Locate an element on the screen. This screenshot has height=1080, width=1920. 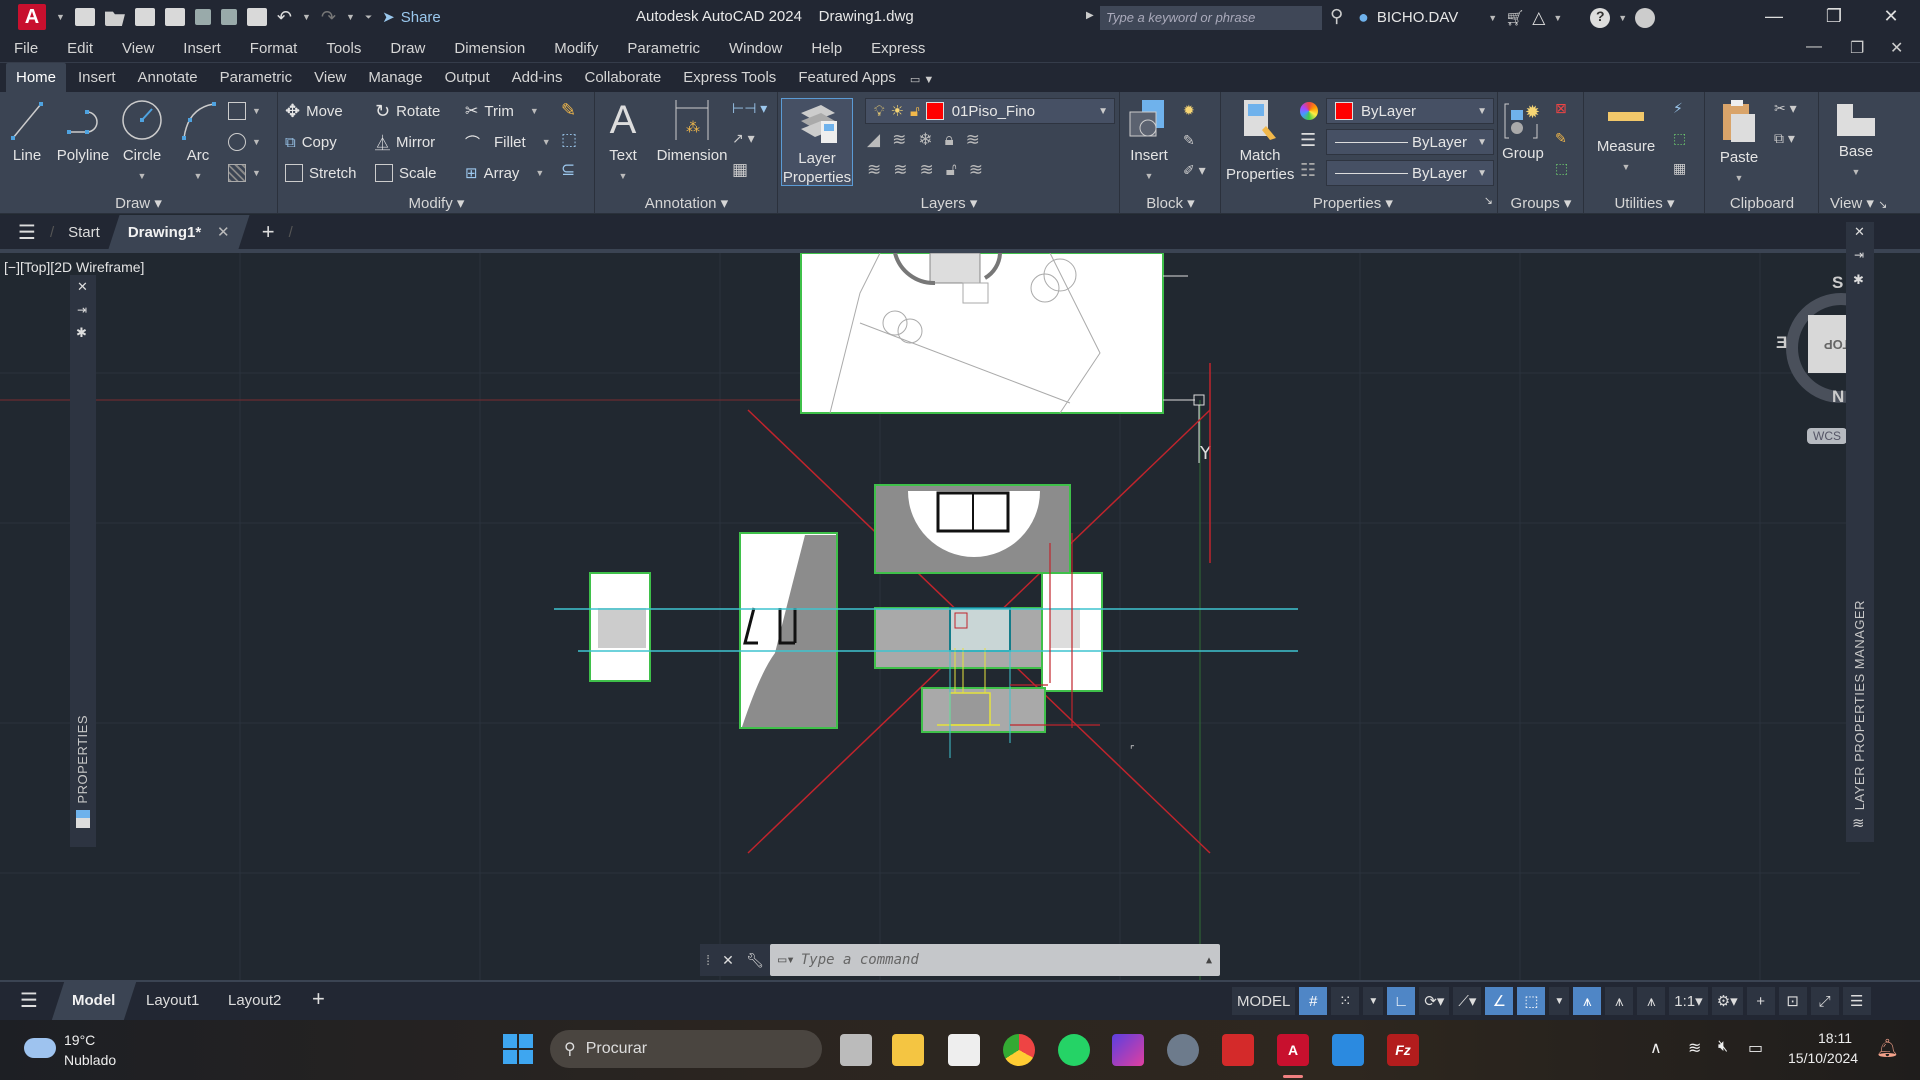
tab-collaborate: Collaborate is located at coordinates (622, 77).